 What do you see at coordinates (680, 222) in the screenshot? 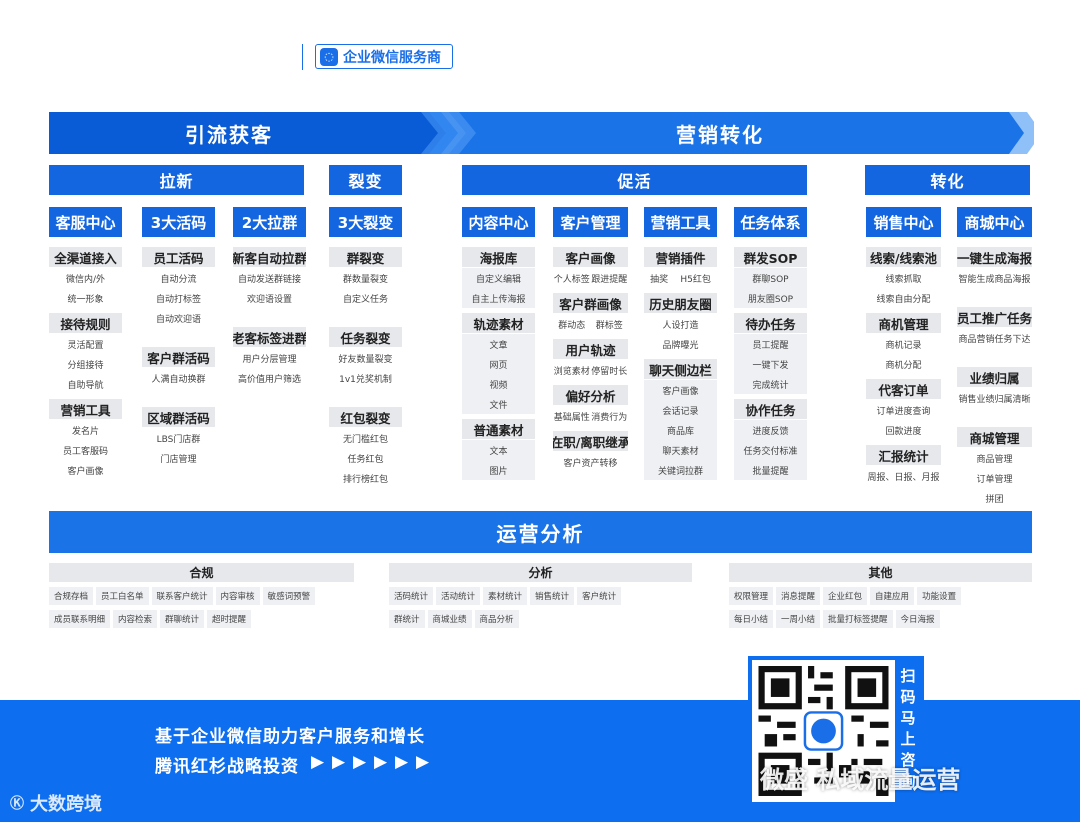
I see `column-title: 营销工具` at bounding box center [680, 222].